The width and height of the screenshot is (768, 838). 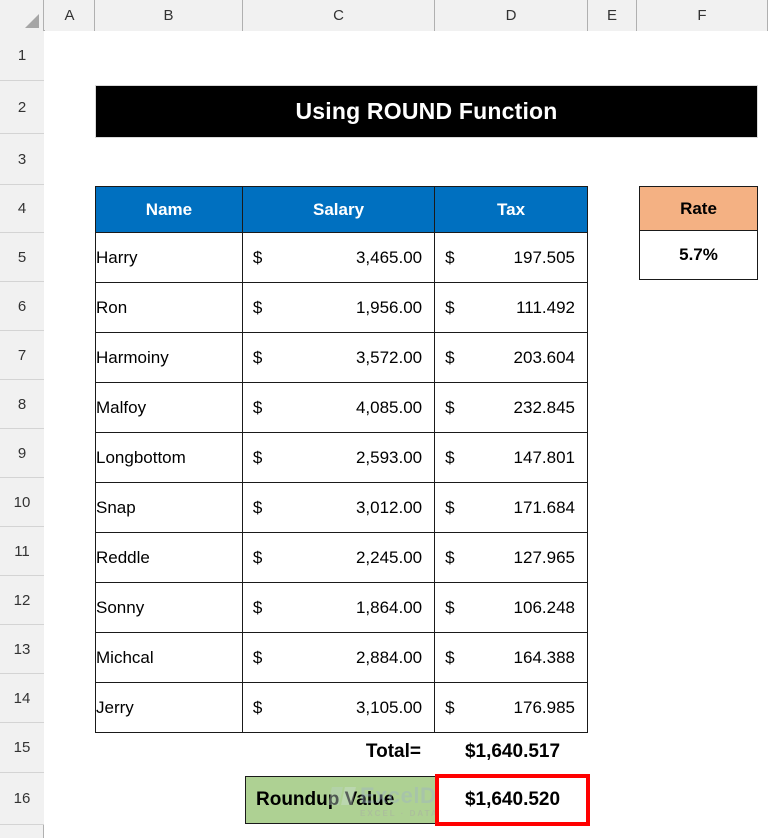 I want to click on row-header-15: 15, so click(x=22, y=748).